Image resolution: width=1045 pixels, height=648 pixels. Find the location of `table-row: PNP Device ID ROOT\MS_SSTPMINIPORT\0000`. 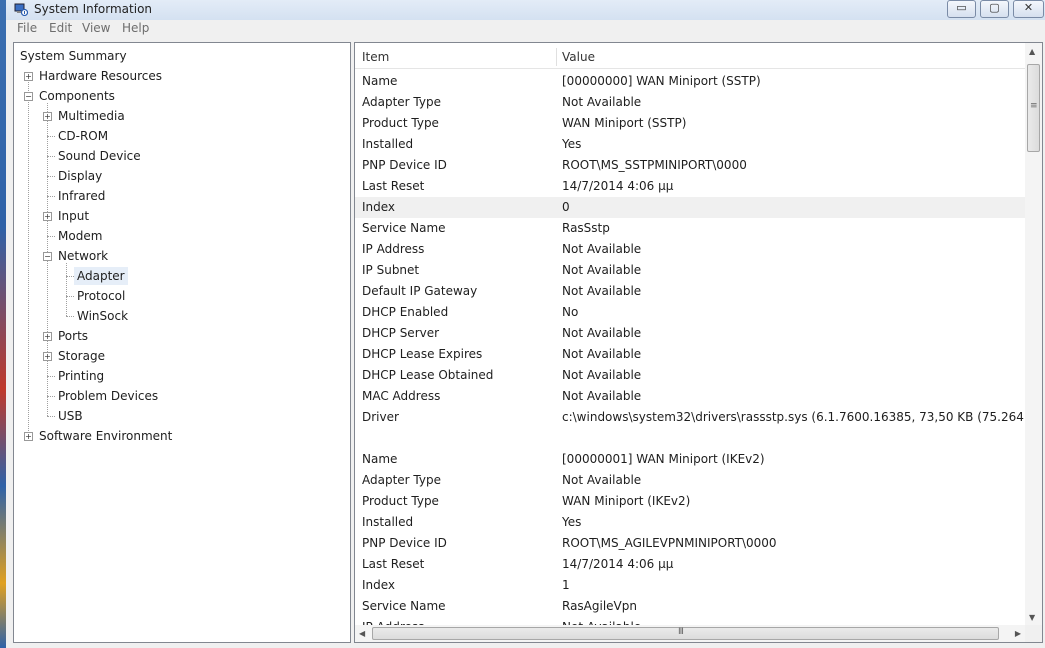

table-row: PNP Device ID ROOT\MS_SSTPMINIPORT\0000 is located at coordinates (690, 165).